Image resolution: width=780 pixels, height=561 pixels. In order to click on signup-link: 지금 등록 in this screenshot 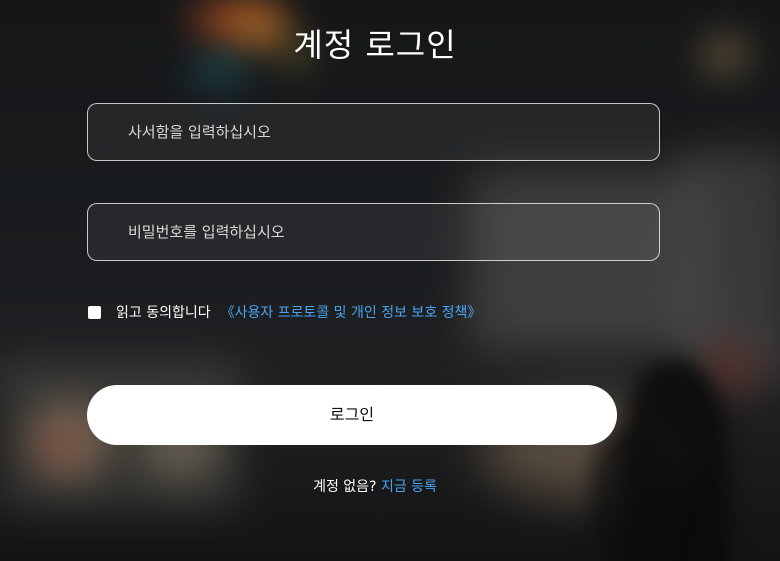, I will do `click(409, 487)`.